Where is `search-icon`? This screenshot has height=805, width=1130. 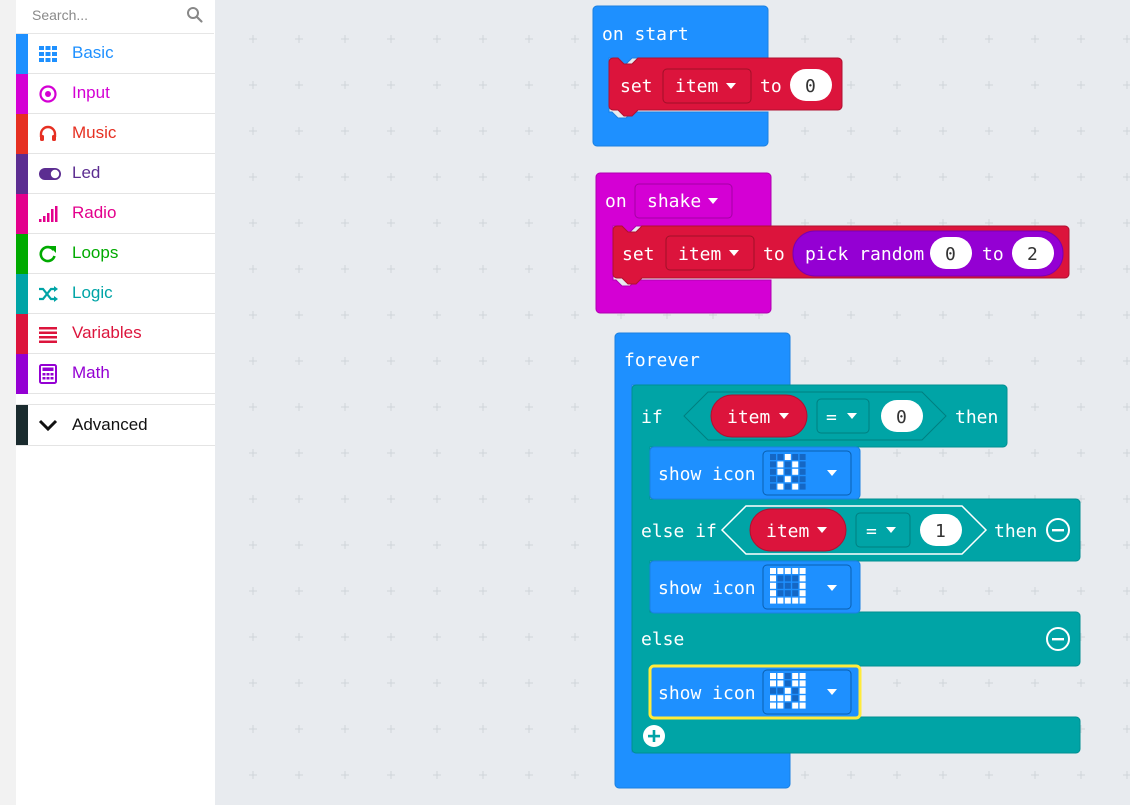
search-icon is located at coordinates (195, 15).